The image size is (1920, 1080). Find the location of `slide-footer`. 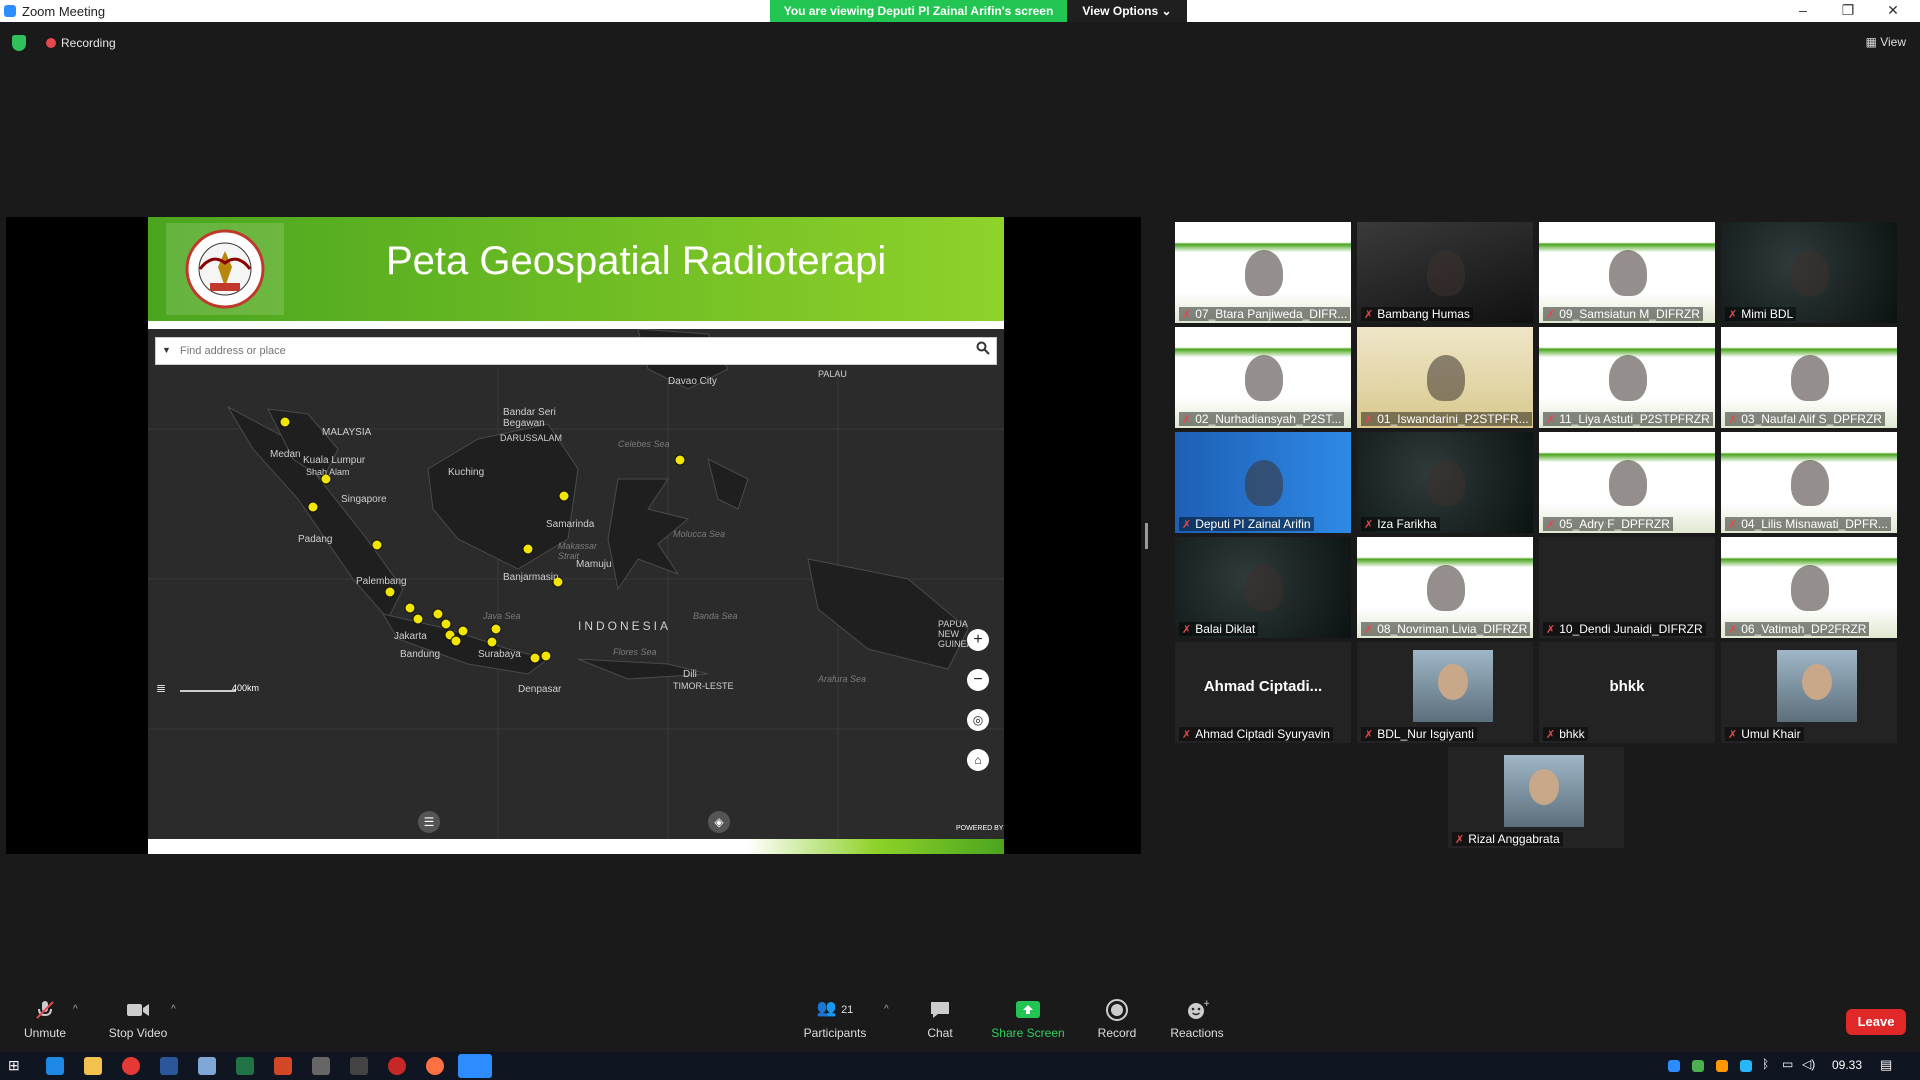

slide-footer is located at coordinates (576, 846).